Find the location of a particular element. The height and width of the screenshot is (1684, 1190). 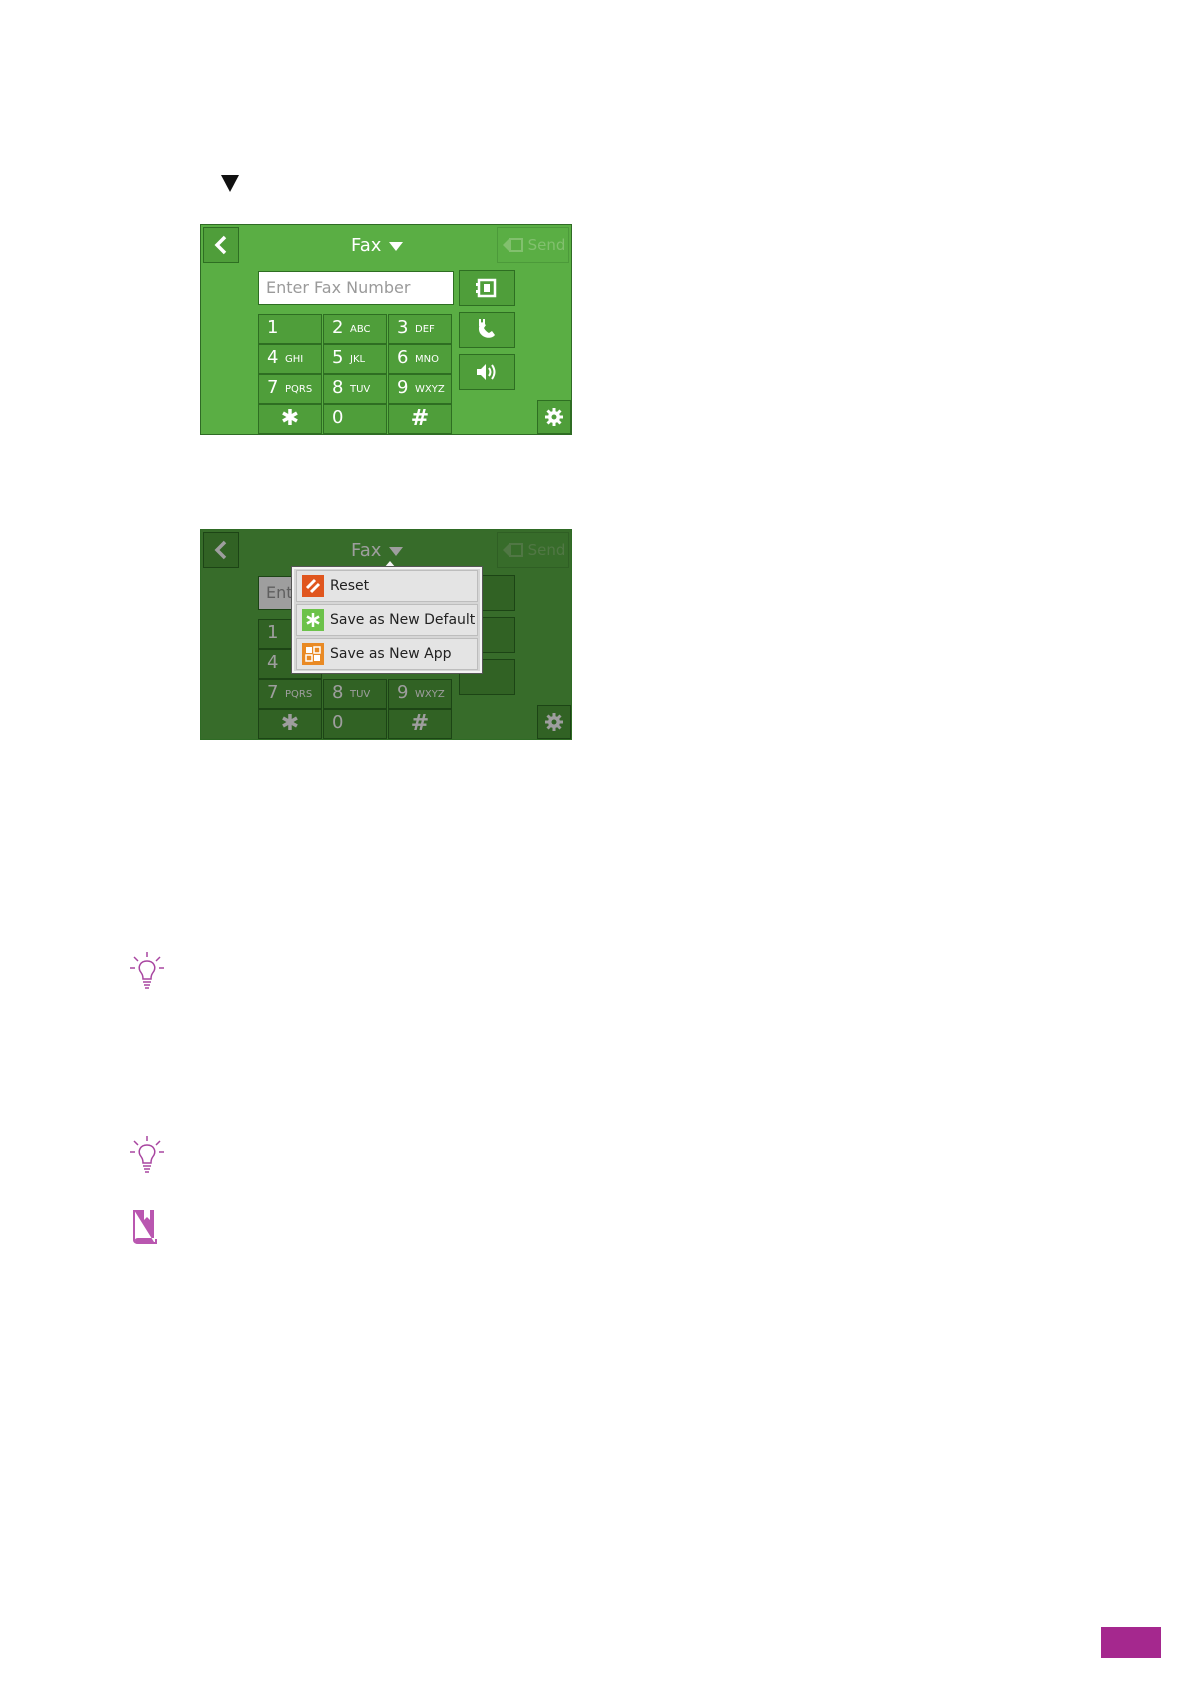

menu-item-save-app: Save as New App is located at coordinates (387, 654).